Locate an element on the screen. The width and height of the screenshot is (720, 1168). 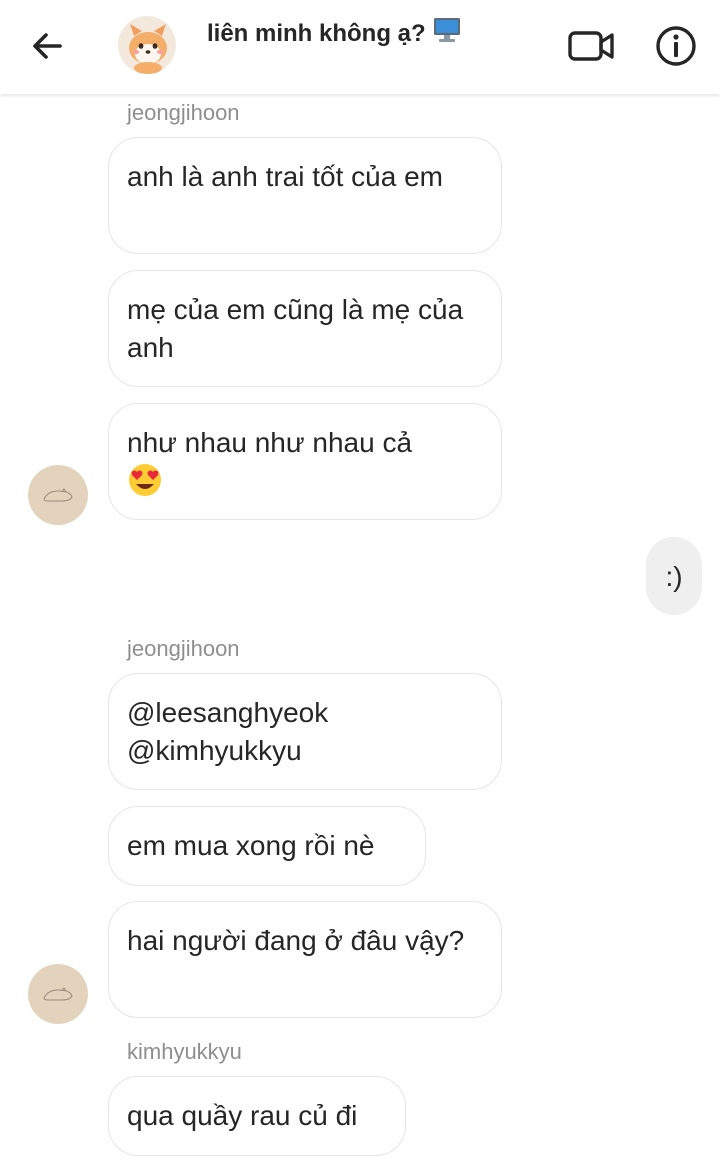
message-bubble: hai người đang ở đâu vậy? is located at coordinates (305, 959).